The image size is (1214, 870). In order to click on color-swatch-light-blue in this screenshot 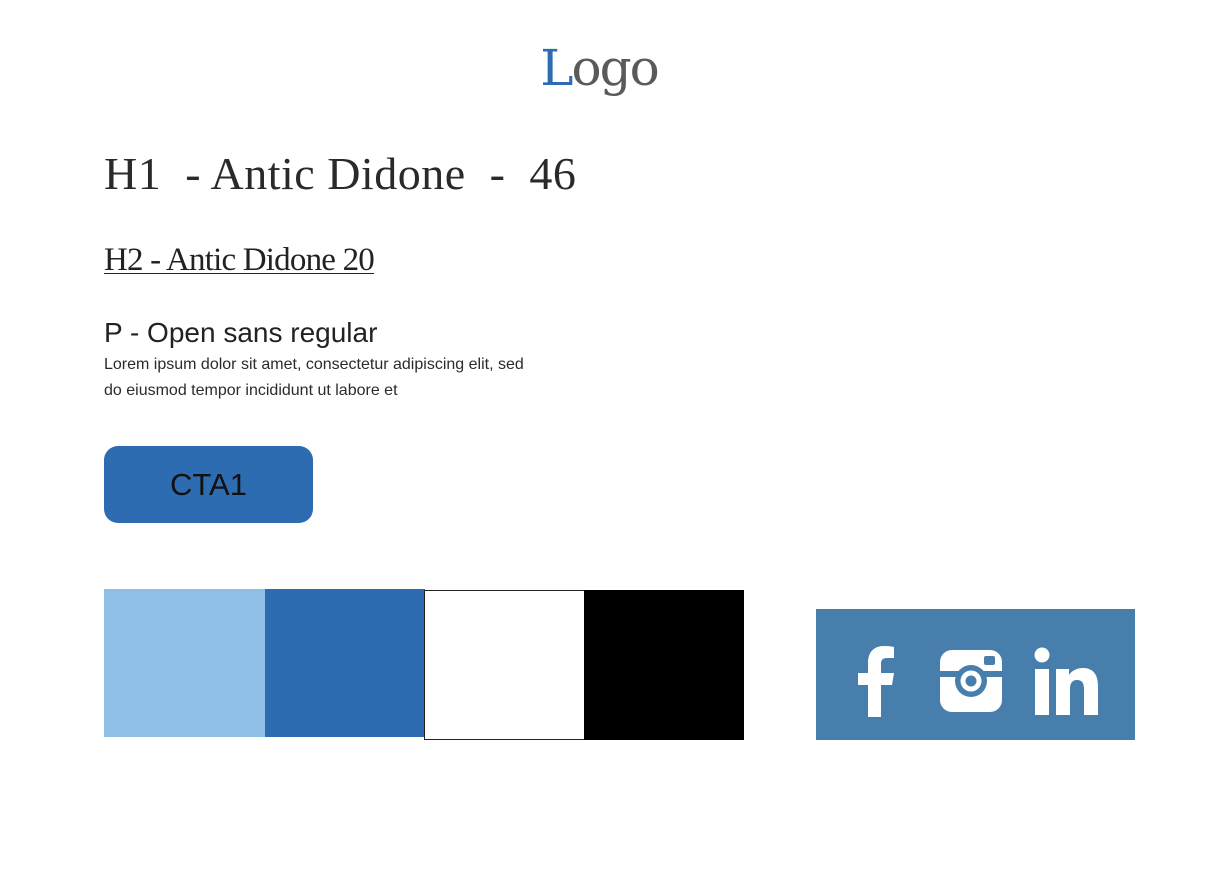, I will do `click(184, 663)`.